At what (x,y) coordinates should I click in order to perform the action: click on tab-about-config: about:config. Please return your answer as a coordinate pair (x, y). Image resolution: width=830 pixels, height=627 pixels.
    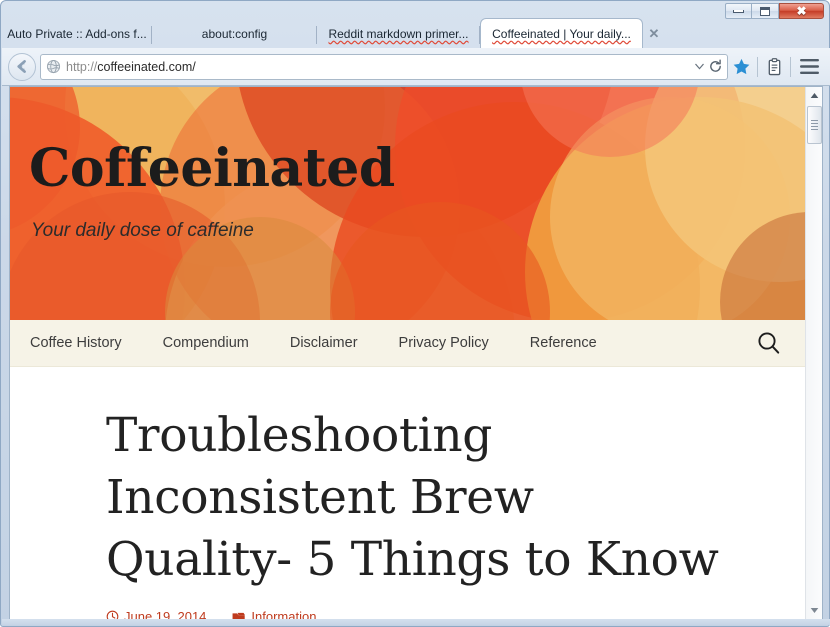
    Looking at the image, I should click on (234, 34).